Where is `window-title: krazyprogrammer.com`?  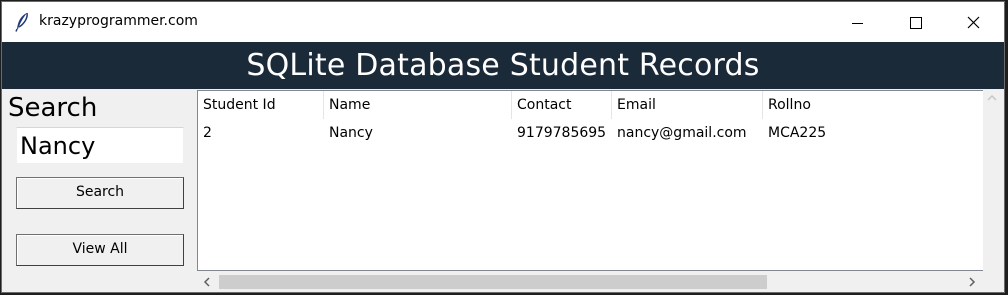 window-title: krazyprogrammer.com is located at coordinates (118, 21).